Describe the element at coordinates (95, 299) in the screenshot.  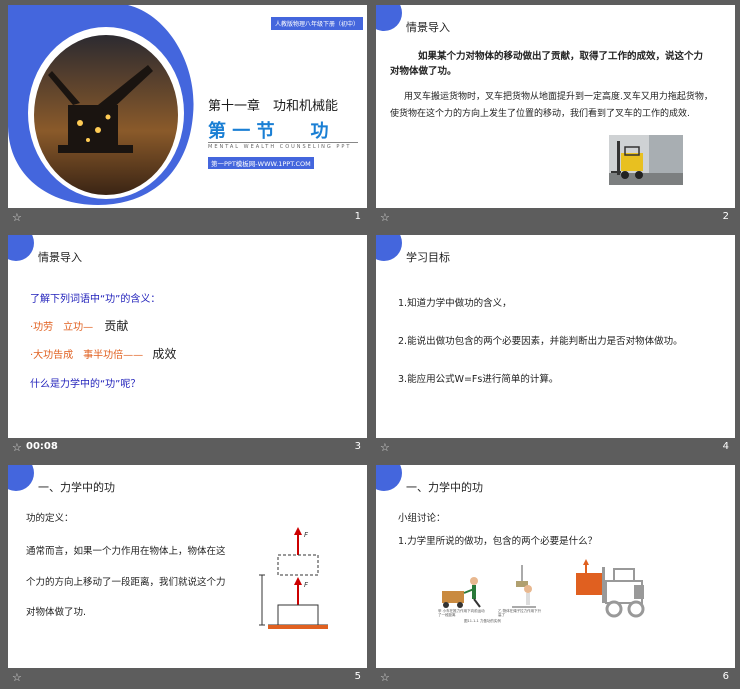
I see `intro-line: 了解下列词语中“功”的含义：` at that location.